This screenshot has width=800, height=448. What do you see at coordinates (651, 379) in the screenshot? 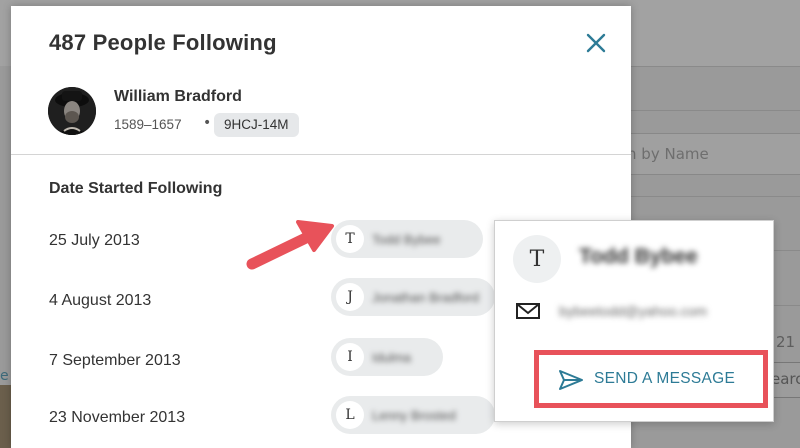
I see `annotation-highlight-box` at bounding box center [651, 379].